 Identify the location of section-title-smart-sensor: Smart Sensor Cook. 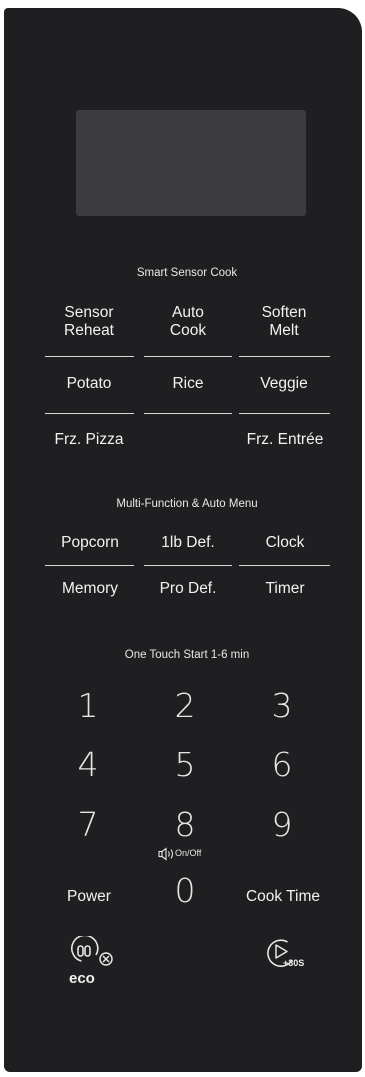
(187, 273).